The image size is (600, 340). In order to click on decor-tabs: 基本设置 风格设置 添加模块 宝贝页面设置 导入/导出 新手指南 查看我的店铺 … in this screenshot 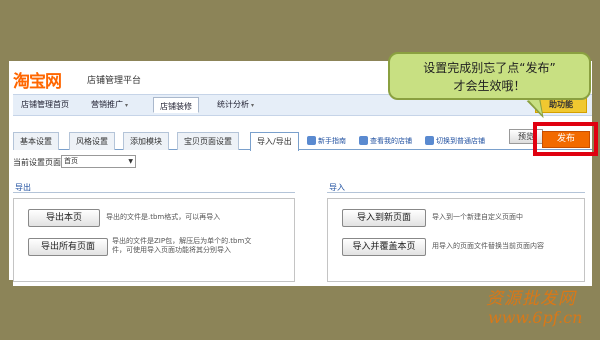, I will do `click(302, 141)`.